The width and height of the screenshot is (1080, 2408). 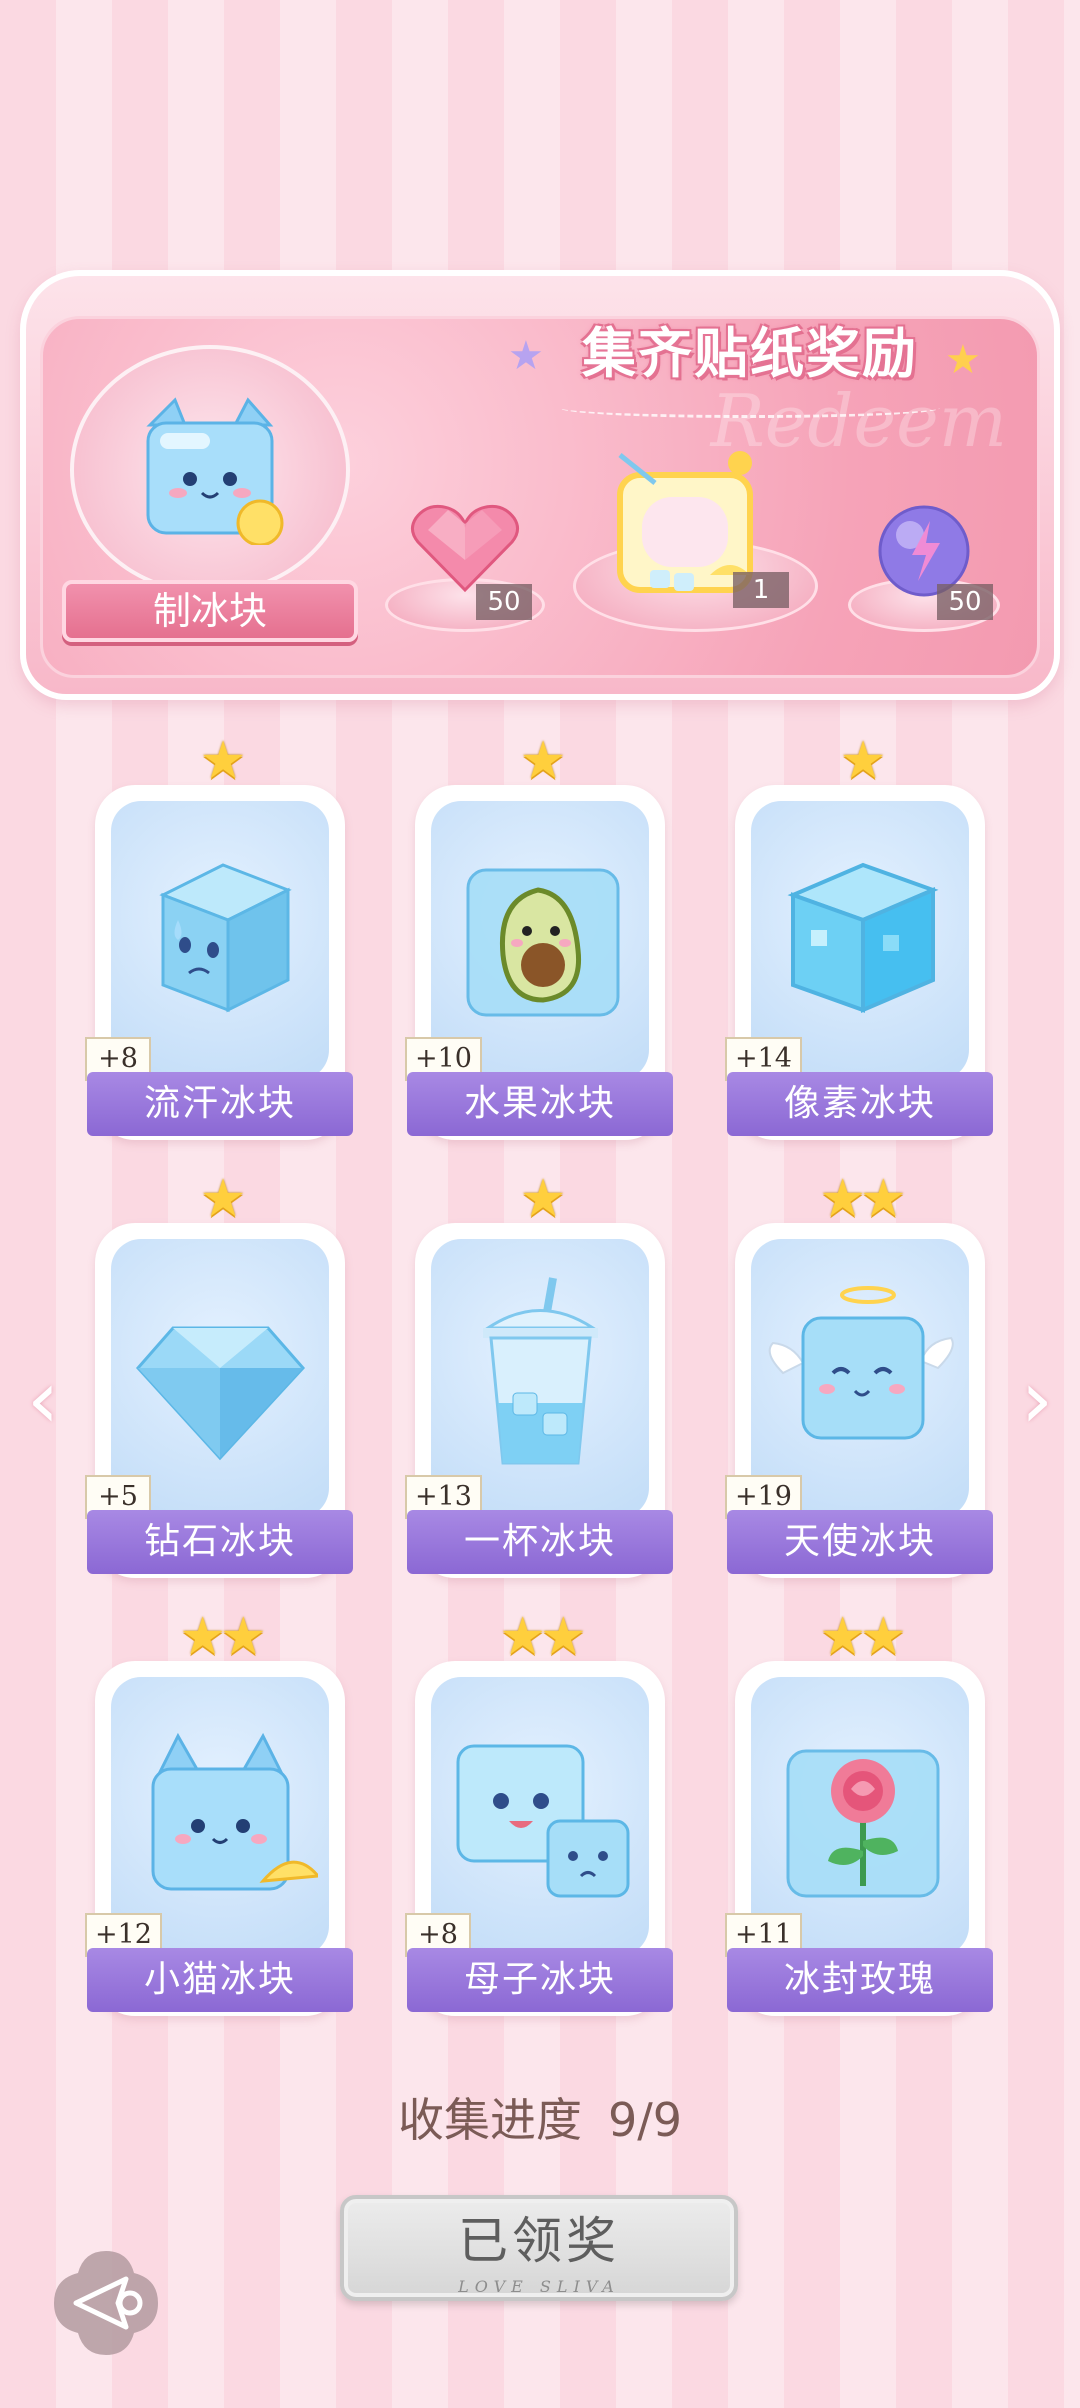 What do you see at coordinates (540, 1104) in the screenshot?
I see `card-name-label: 水果冰块` at bounding box center [540, 1104].